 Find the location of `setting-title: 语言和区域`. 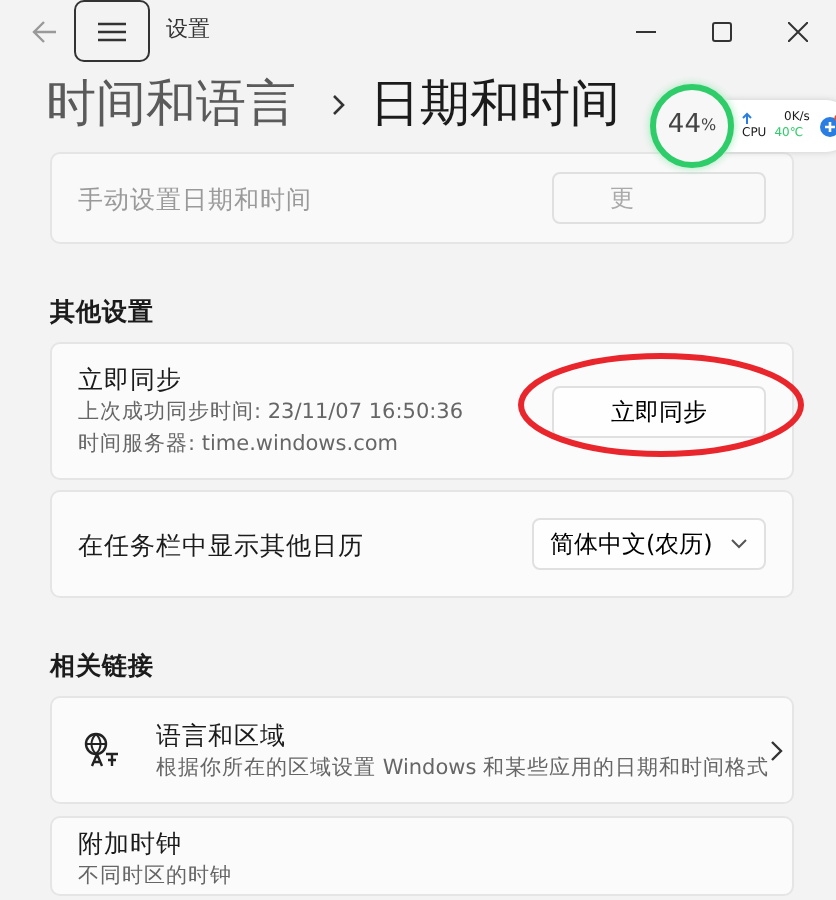

setting-title: 语言和区域 is located at coordinates (222, 734).